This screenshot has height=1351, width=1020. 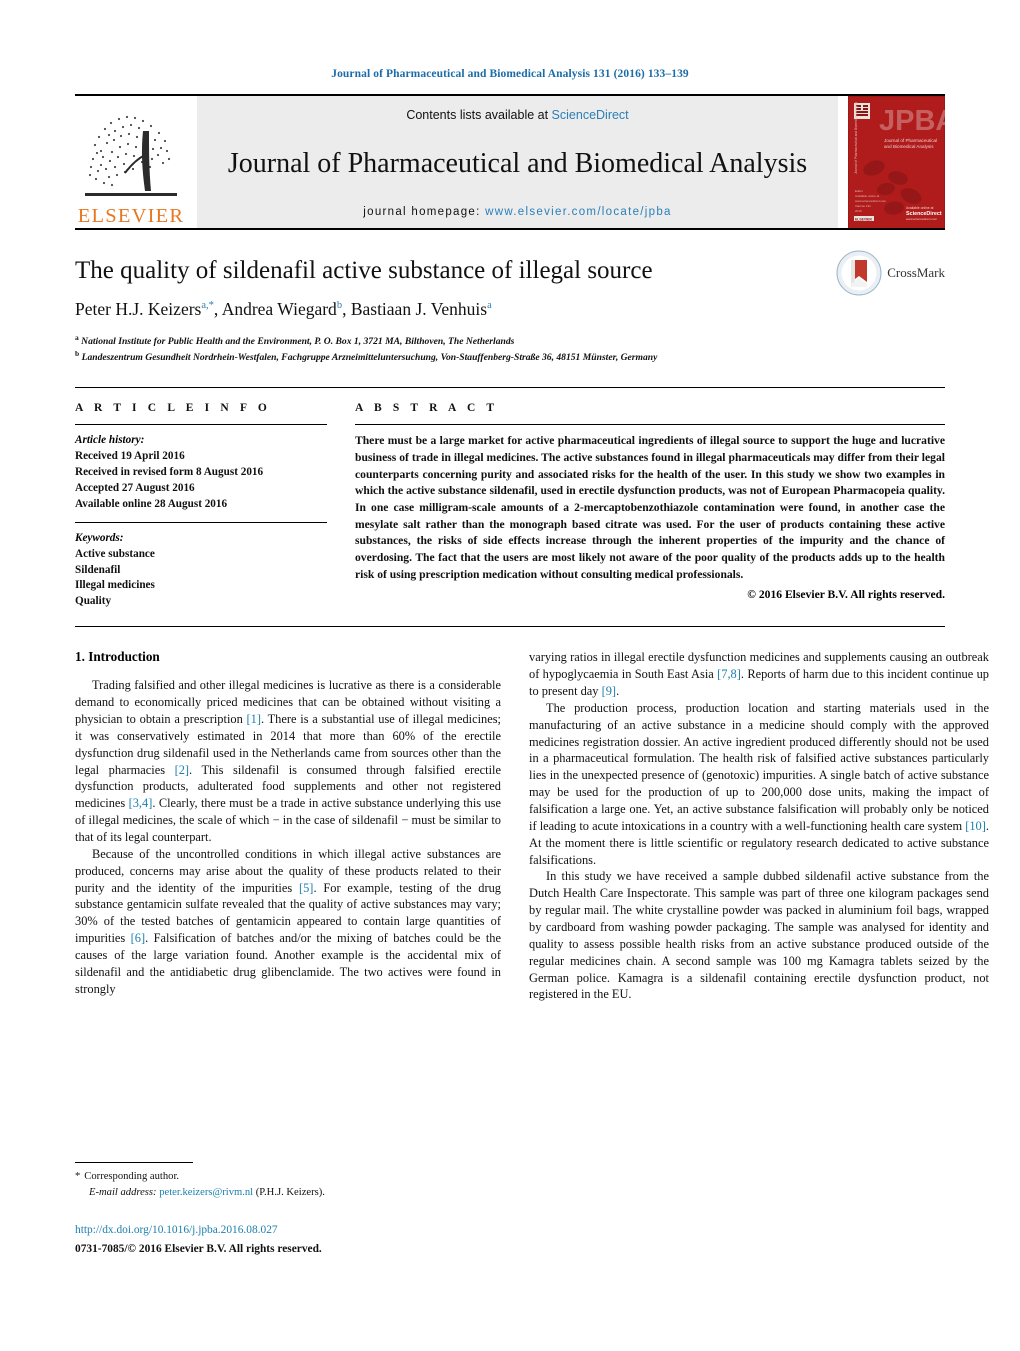 What do you see at coordinates (206, 1192) in the screenshot?
I see `email-link: peter.keizers@rivm.nl` at bounding box center [206, 1192].